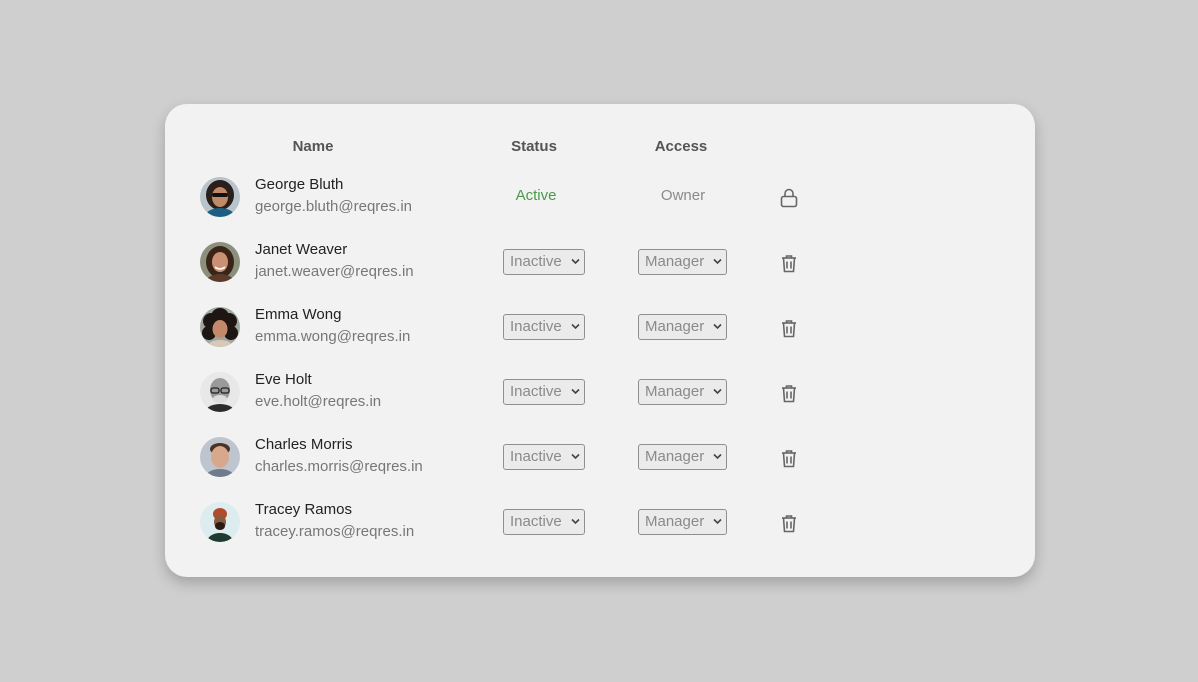 This screenshot has width=1198, height=682. What do you see at coordinates (789, 198) in the screenshot?
I see `lock-icon` at bounding box center [789, 198].